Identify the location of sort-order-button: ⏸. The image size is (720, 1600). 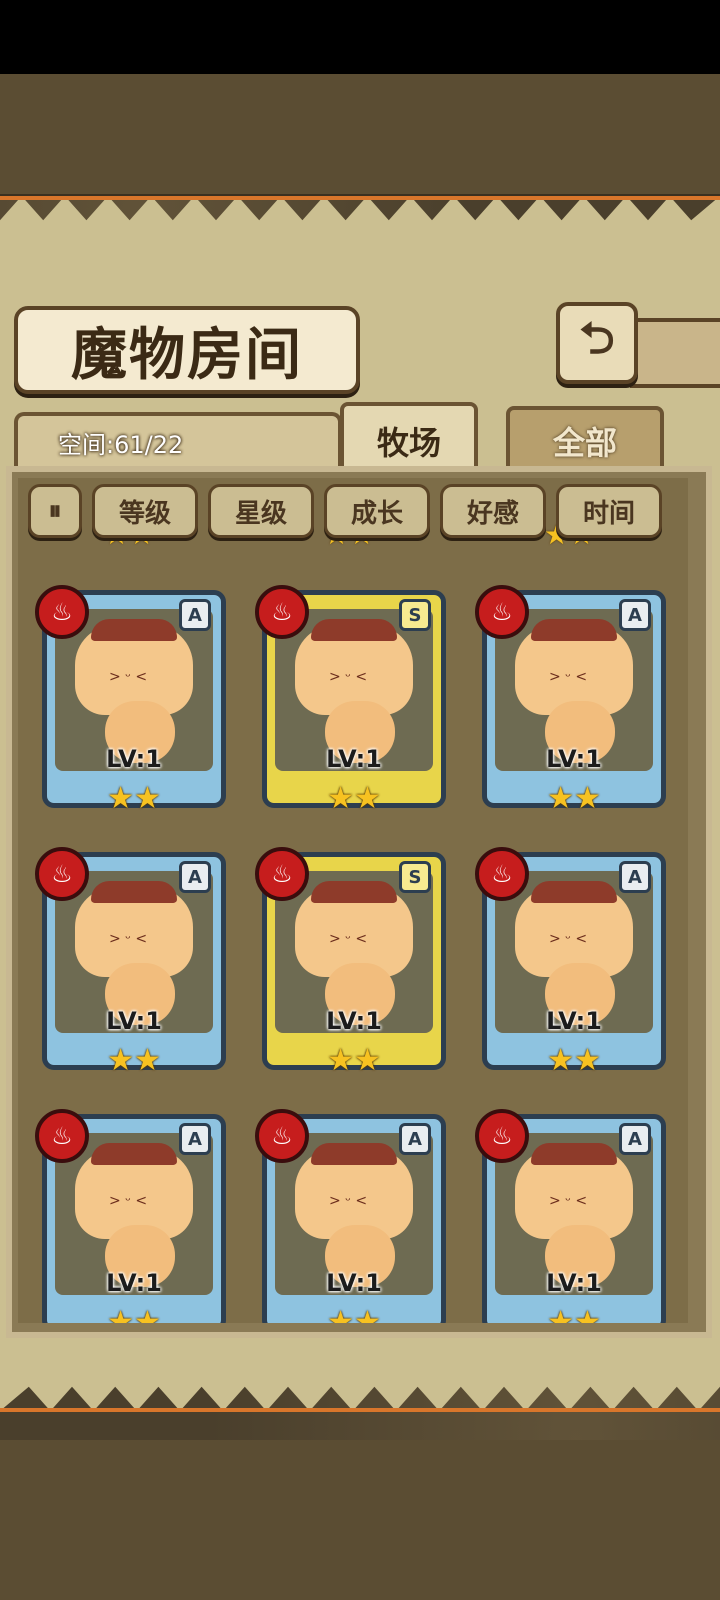
(55, 511).